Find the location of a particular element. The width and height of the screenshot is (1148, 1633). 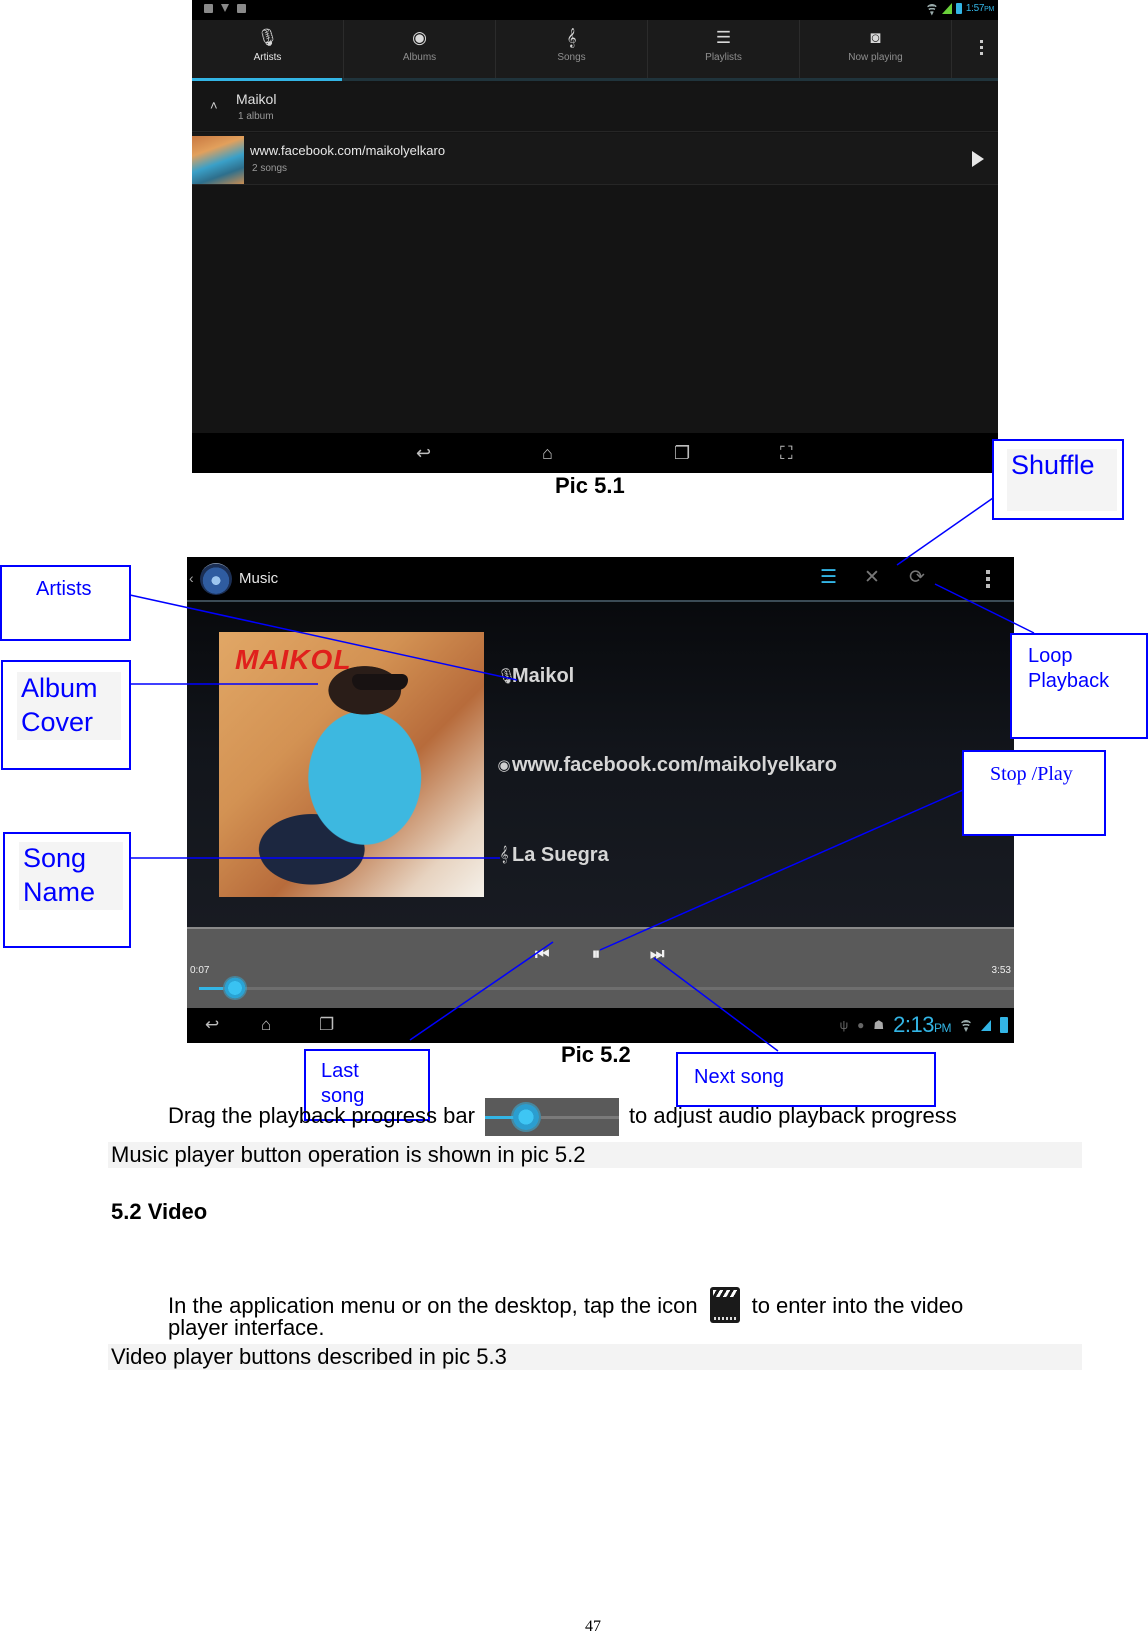

artist-album-count: 1 album is located at coordinates (256, 116).